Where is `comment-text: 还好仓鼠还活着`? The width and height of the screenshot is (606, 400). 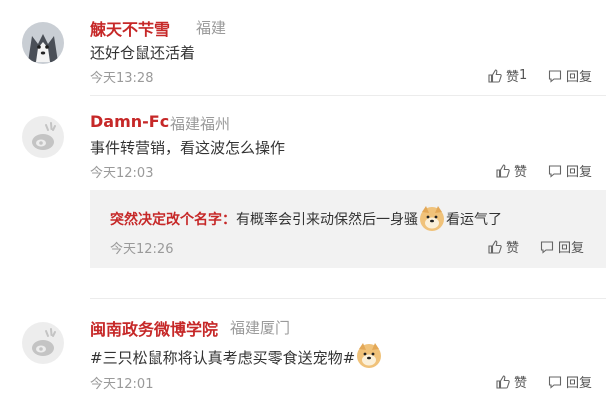
comment-text: 还好仓鼠还活着 is located at coordinates (143, 53).